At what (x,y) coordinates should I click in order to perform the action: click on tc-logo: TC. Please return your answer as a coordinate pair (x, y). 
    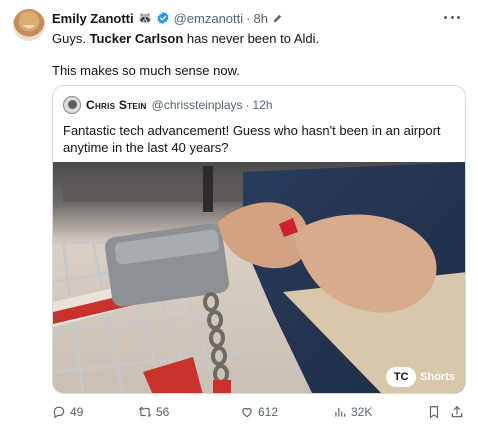
    Looking at the image, I should click on (401, 377).